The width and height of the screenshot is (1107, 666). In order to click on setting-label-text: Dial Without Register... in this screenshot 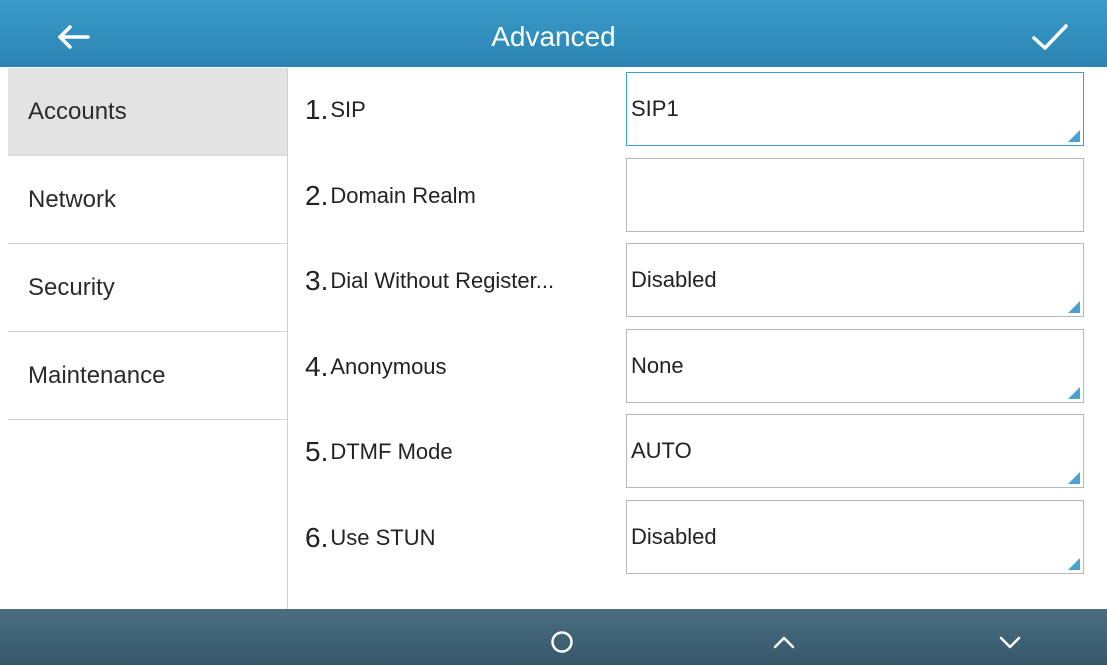, I will do `click(442, 280)`.